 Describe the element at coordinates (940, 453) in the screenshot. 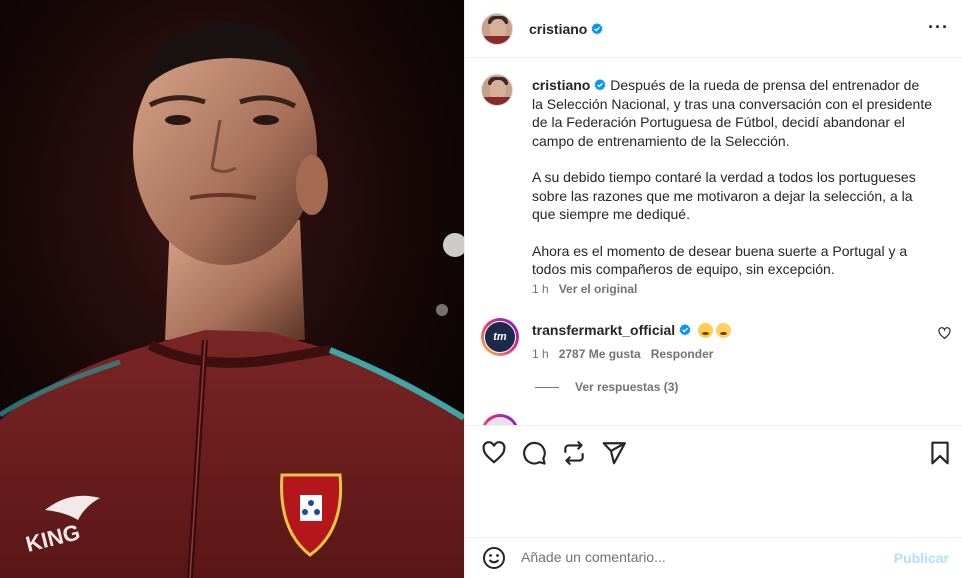

I see `bookmark-icon` at that location.